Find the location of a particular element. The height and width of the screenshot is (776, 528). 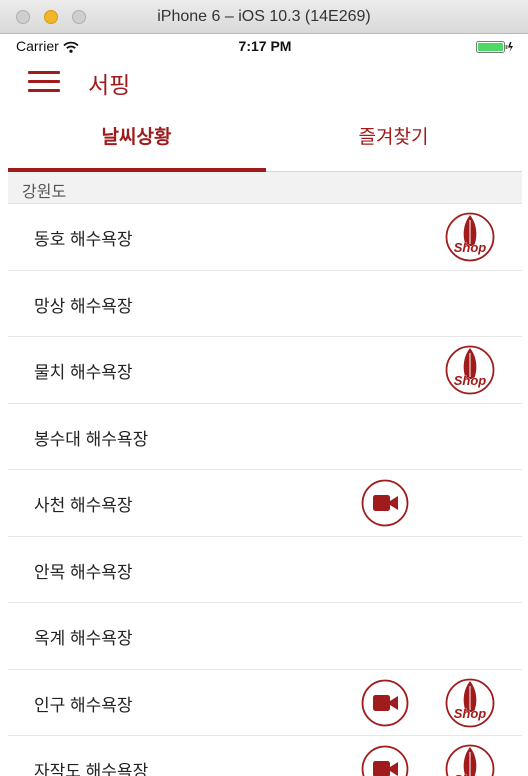

beach-name: 자작도 해수욕장 is located at coordinates (91, 769).